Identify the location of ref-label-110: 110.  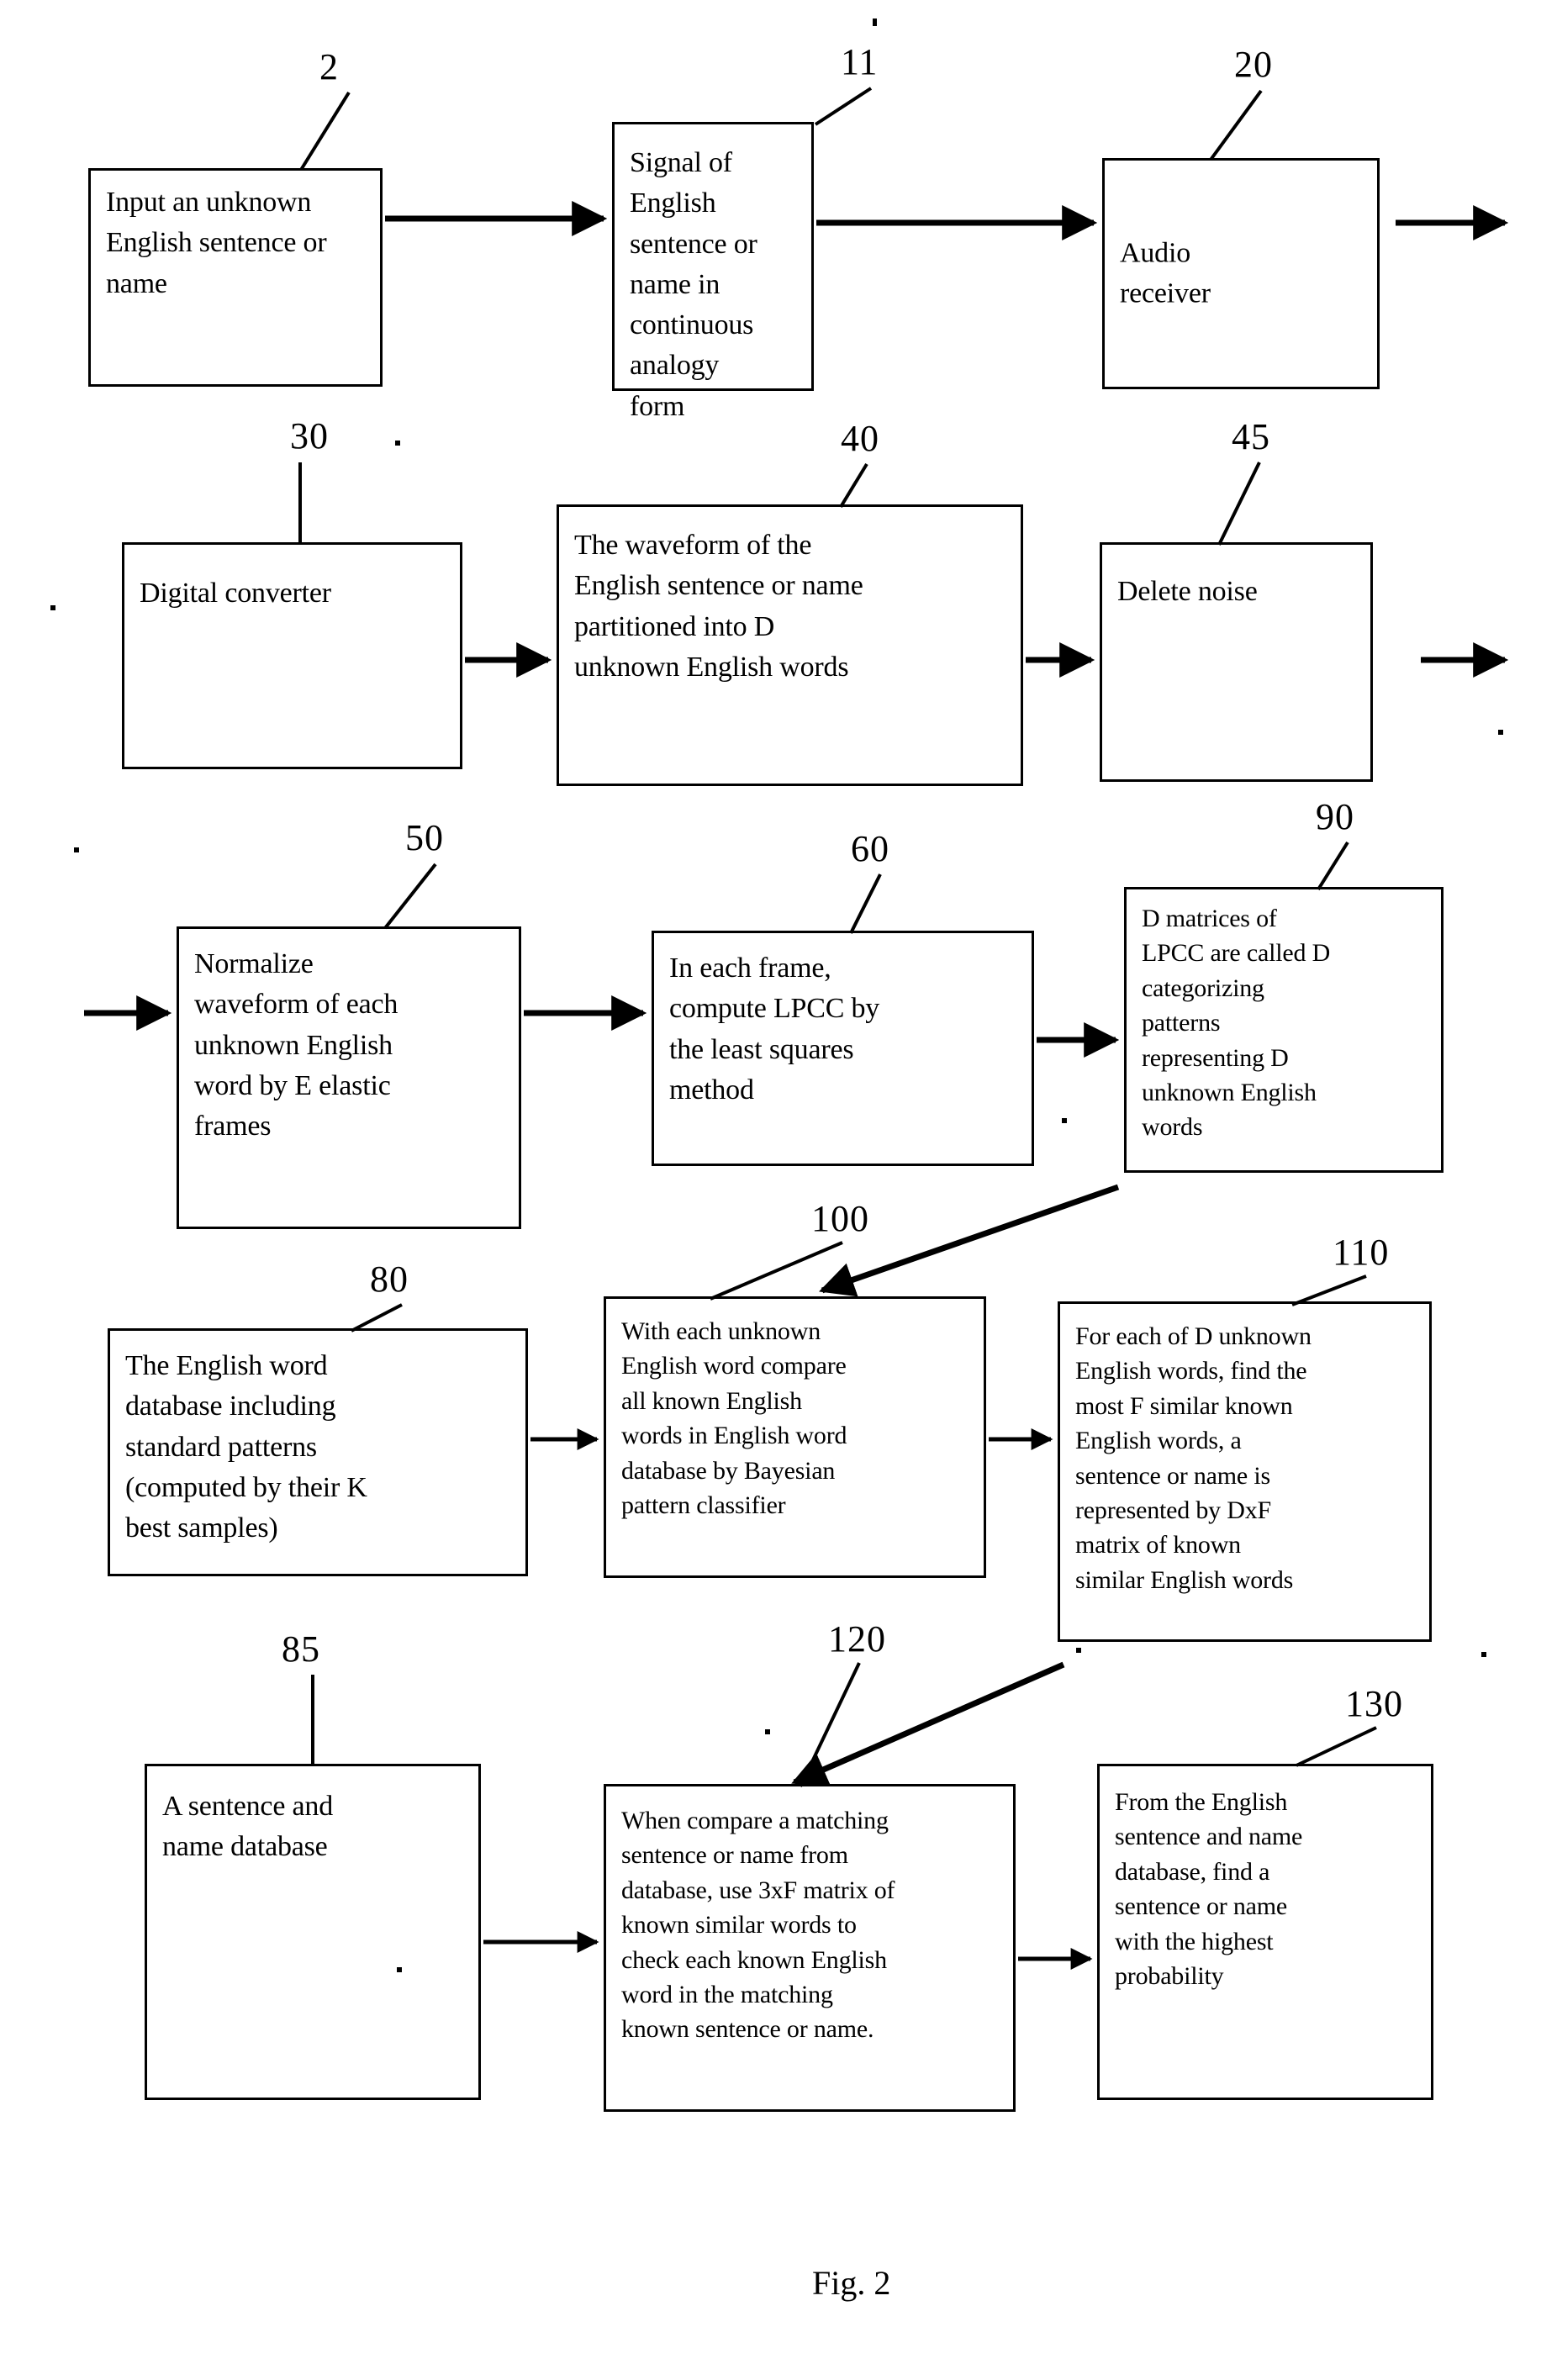
(1361, 1252).